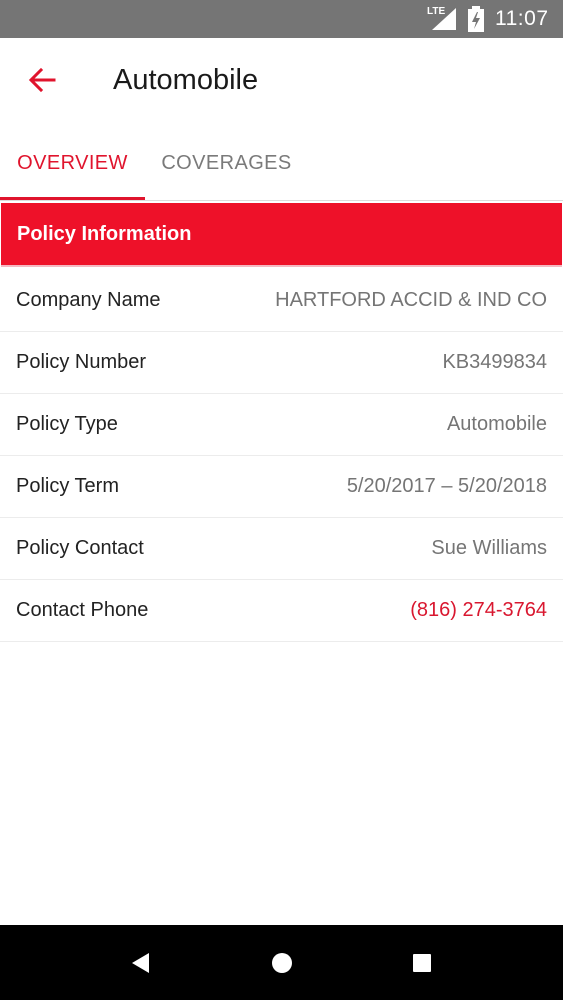  What do you see at coordinates (82, 610) in the screenshot?
I see `row-label: Contact Phone` at bounding box center [82, 610].